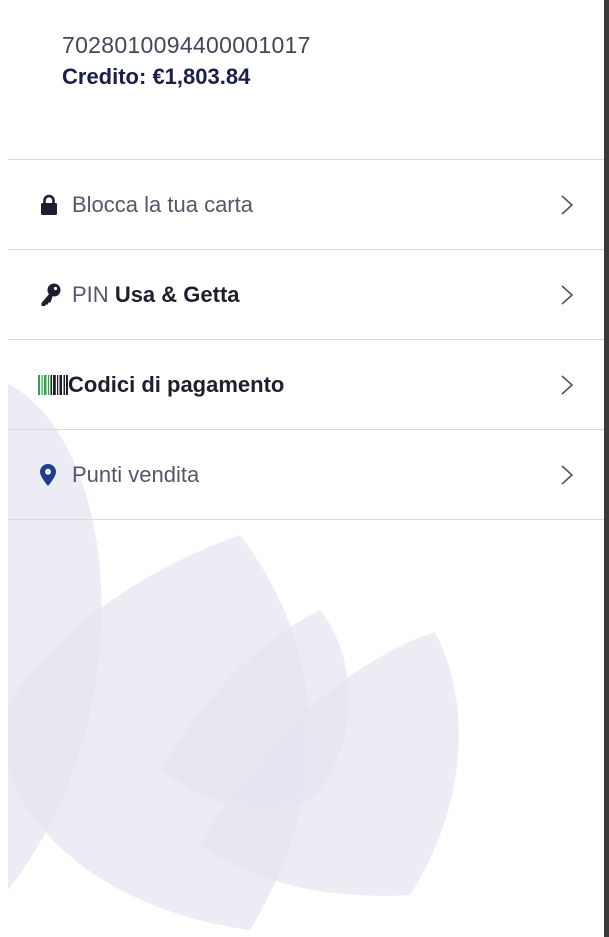 This screenshot has width=609, height=937. Describe the element at coordinates (136, 474) in the screenshot. I see `menu-item-label: Punti vendita` at that location.